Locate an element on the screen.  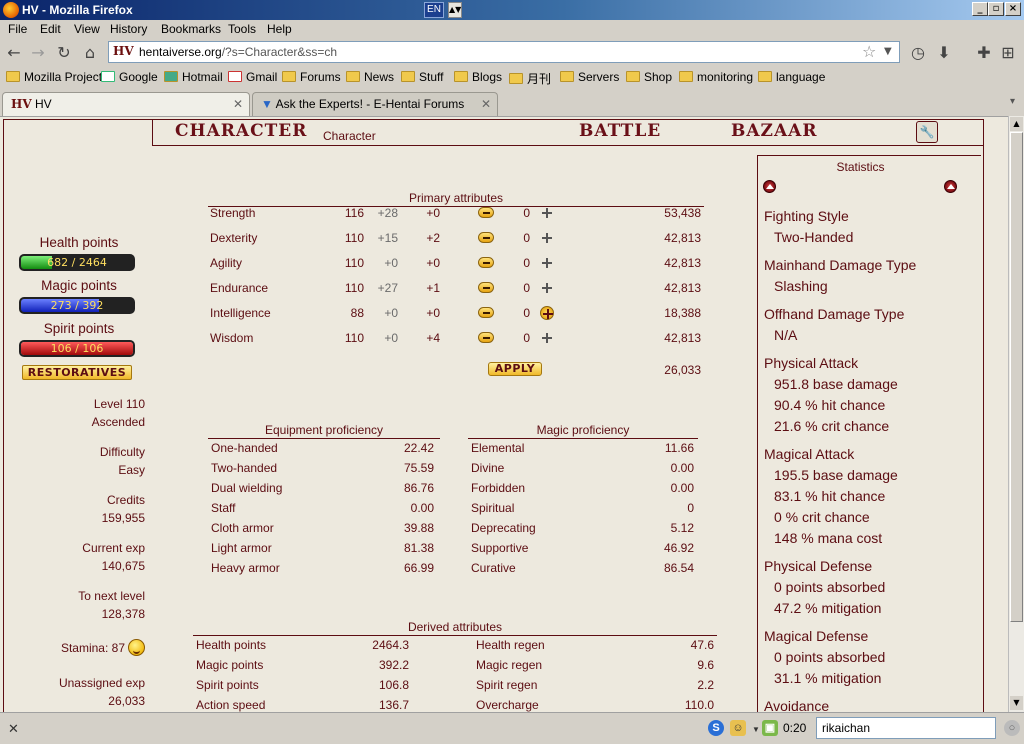
menu-file: File is located at coordinates (17, 29).